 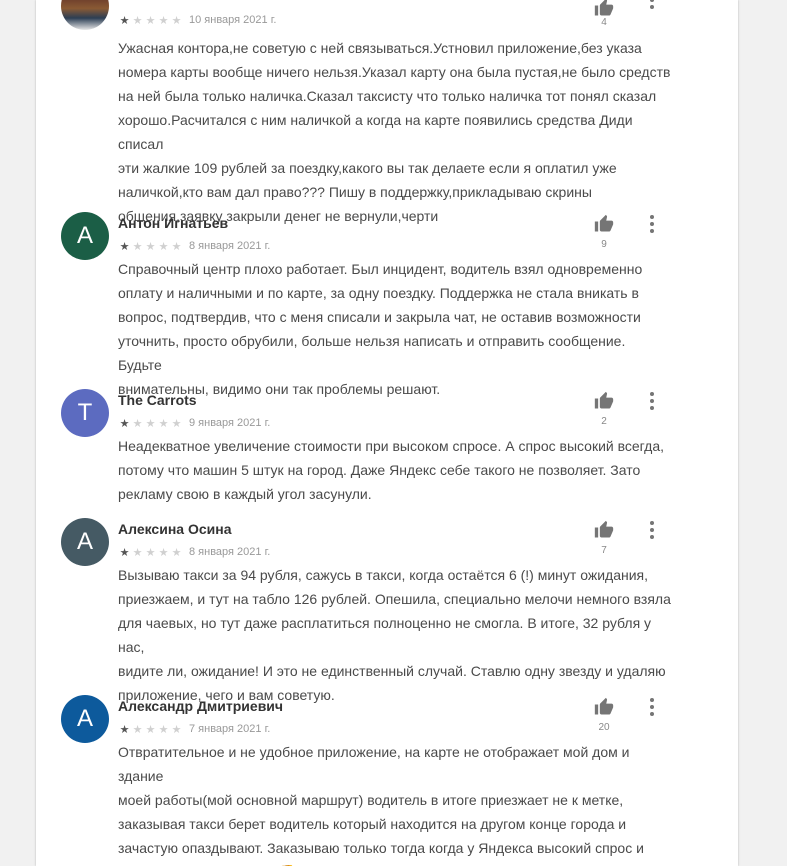 What do you see at coordinates (604, 727) in the screenshot?
I see `helpful-count: 20` at bounding box center [604, 727].